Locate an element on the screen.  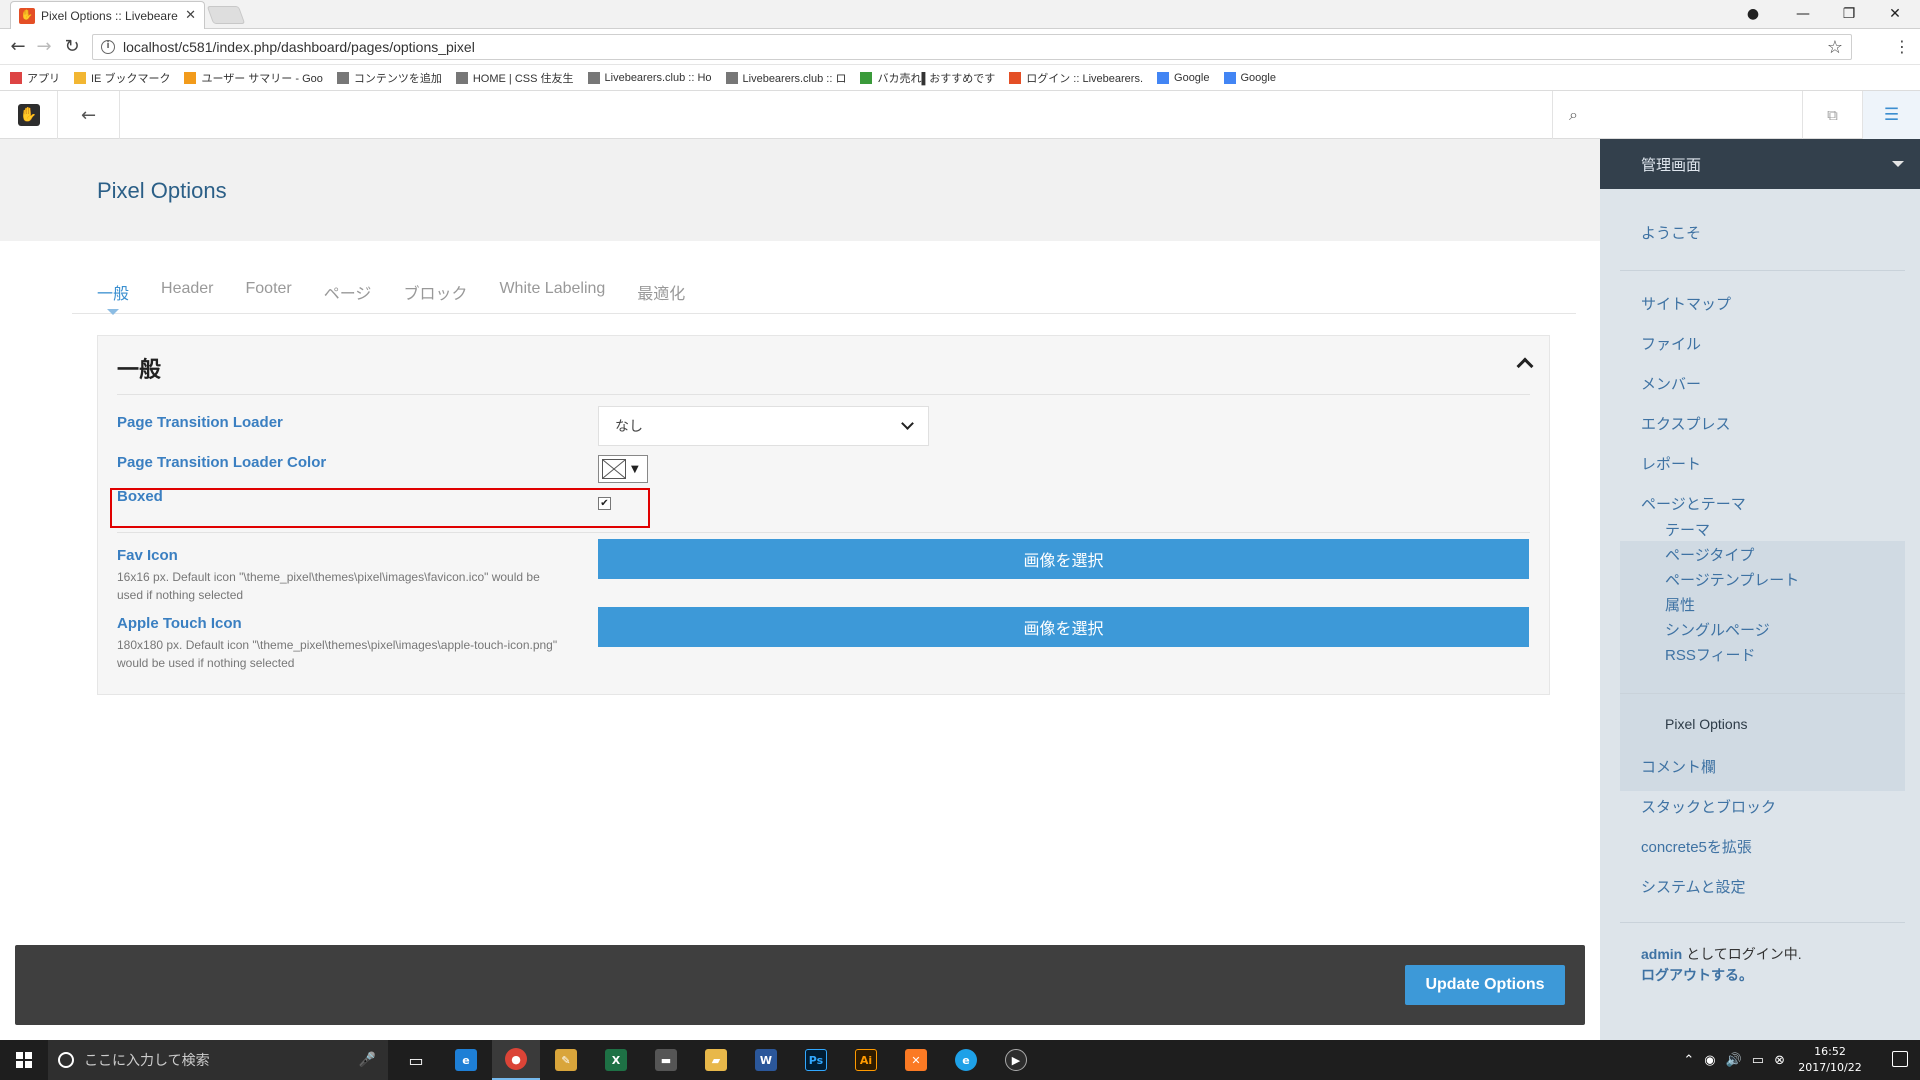
boxed-checkbox: ✔ is located at coordinates (604, 503).